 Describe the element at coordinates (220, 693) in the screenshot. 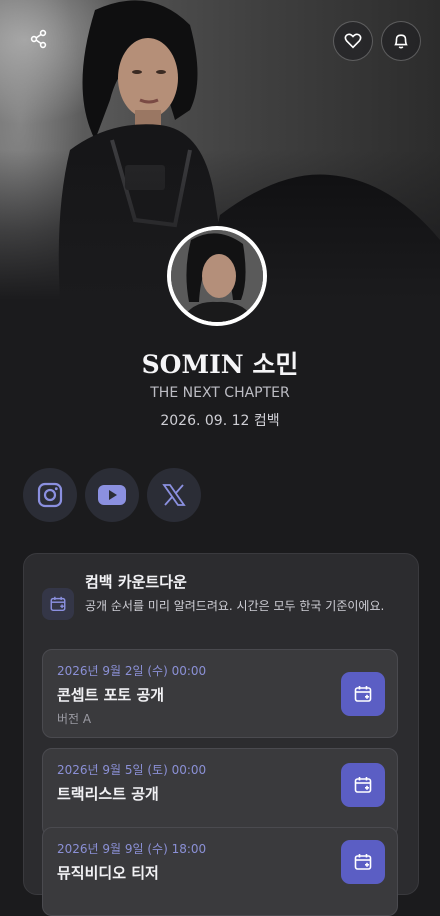

I see `event-card: 2026년 9월 2일 (수) 00:00 콘셉트 포토 공개 버전 A` at that location.